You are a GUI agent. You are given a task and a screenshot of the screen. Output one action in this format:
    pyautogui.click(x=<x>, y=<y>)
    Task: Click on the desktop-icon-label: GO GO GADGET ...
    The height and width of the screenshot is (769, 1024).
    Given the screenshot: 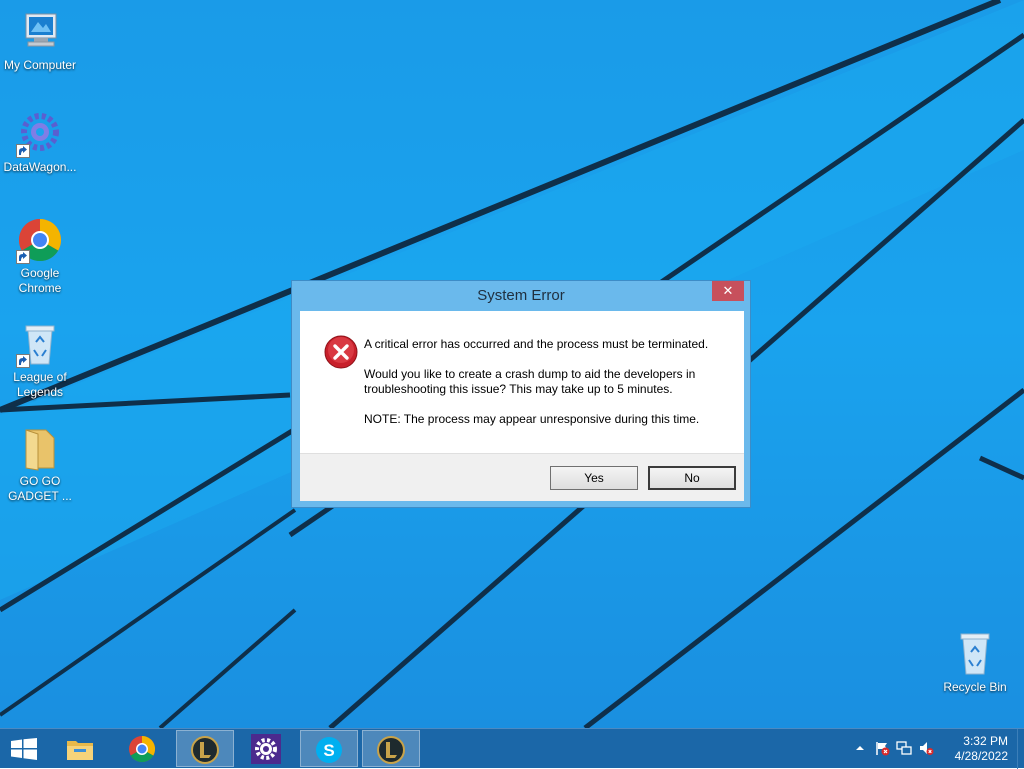 What is the action you would take?
    pyautogui.click(x=40, y=488)
    